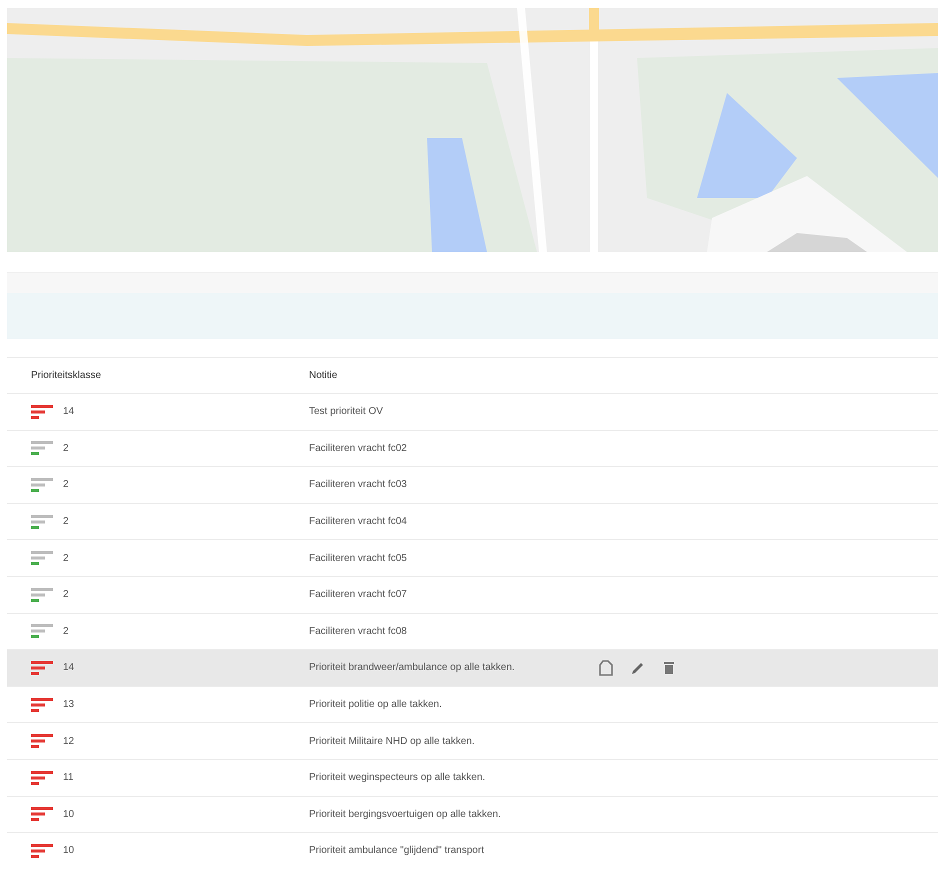 Image resolution: width=938 pixels, height=894 pixels. I want to click on note-text: Faciliteren vracht fc07, so click(358, 594).